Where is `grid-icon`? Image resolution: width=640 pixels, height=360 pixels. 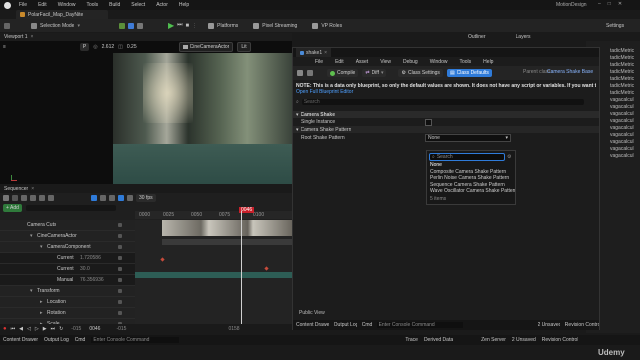 grid-icon is located at coordinates (130, 198).